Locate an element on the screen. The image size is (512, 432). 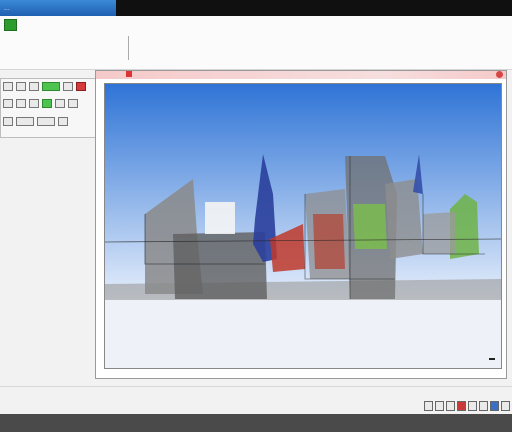
close-icon is located at coordinates (499, 74).